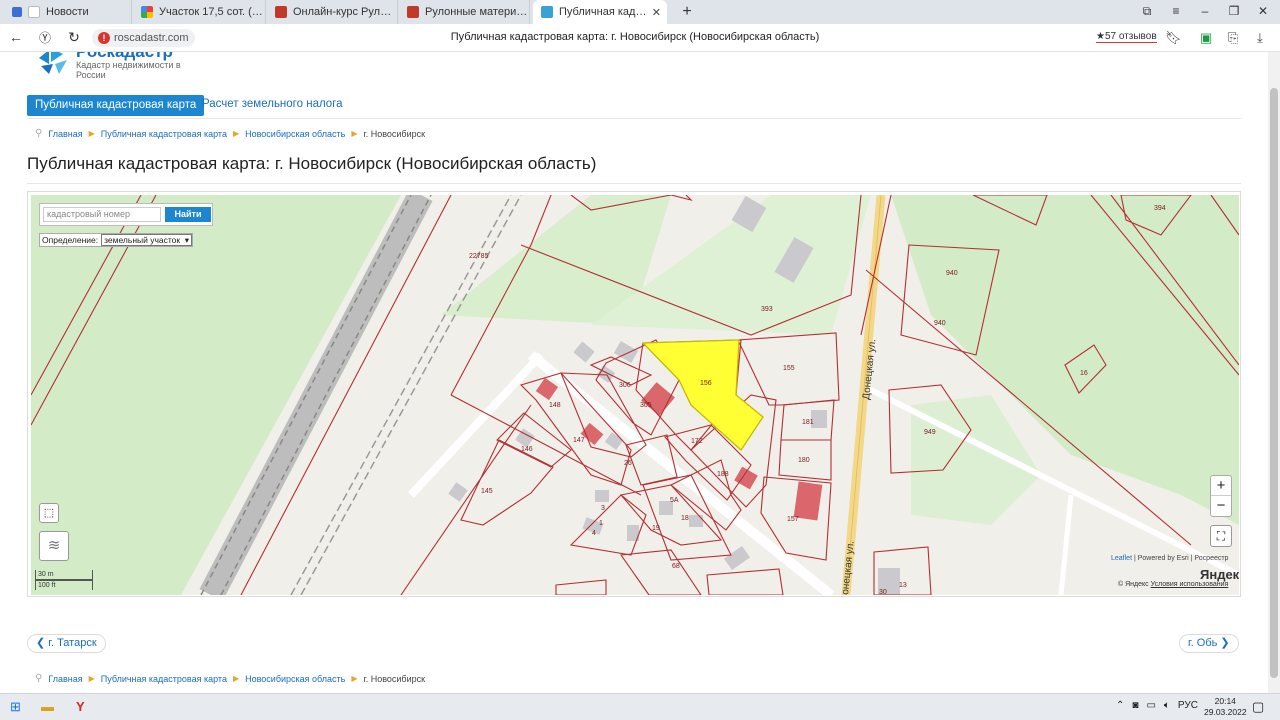 Image resolution: width=1280 pixels, height=720 pixels. Describe the element at coordinates (1173, 38) in the screenshot. I see `bookmark-icon: 🔖︎` at that location.